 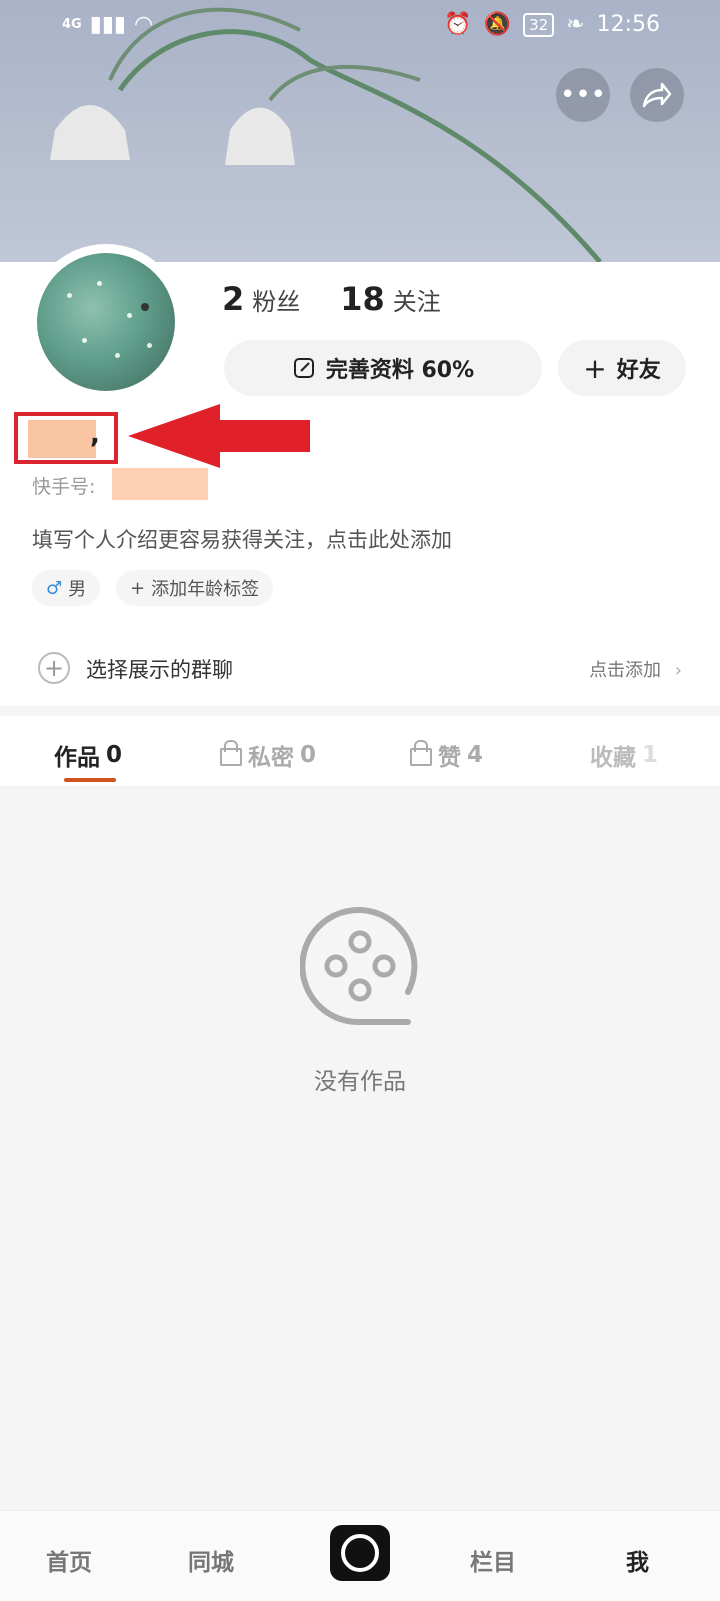 What do you see at coordinates (66, 438) in the screenshot?
I see `highlight-box` at bounding box center [66, 438].